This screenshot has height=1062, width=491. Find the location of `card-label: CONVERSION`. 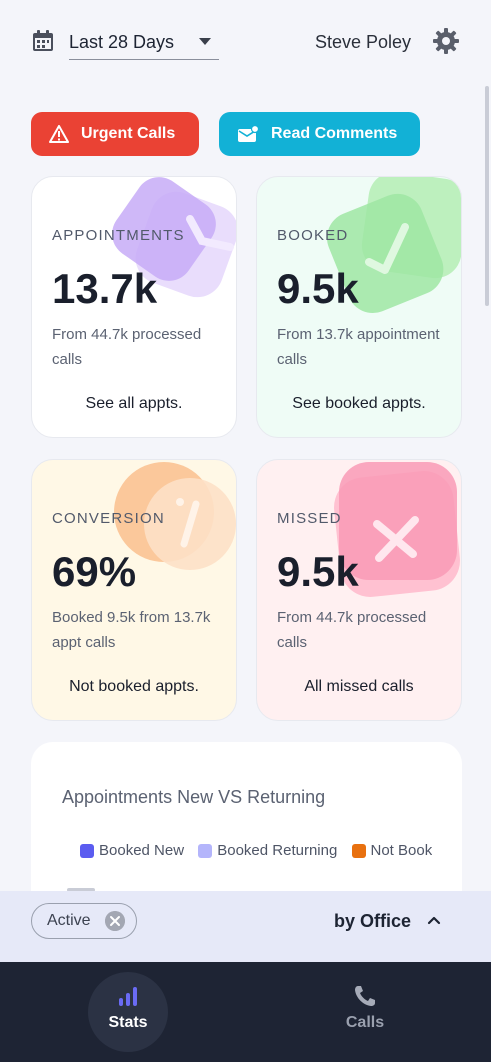

card-label: CONVERSION is located at coordinates (108, 518).